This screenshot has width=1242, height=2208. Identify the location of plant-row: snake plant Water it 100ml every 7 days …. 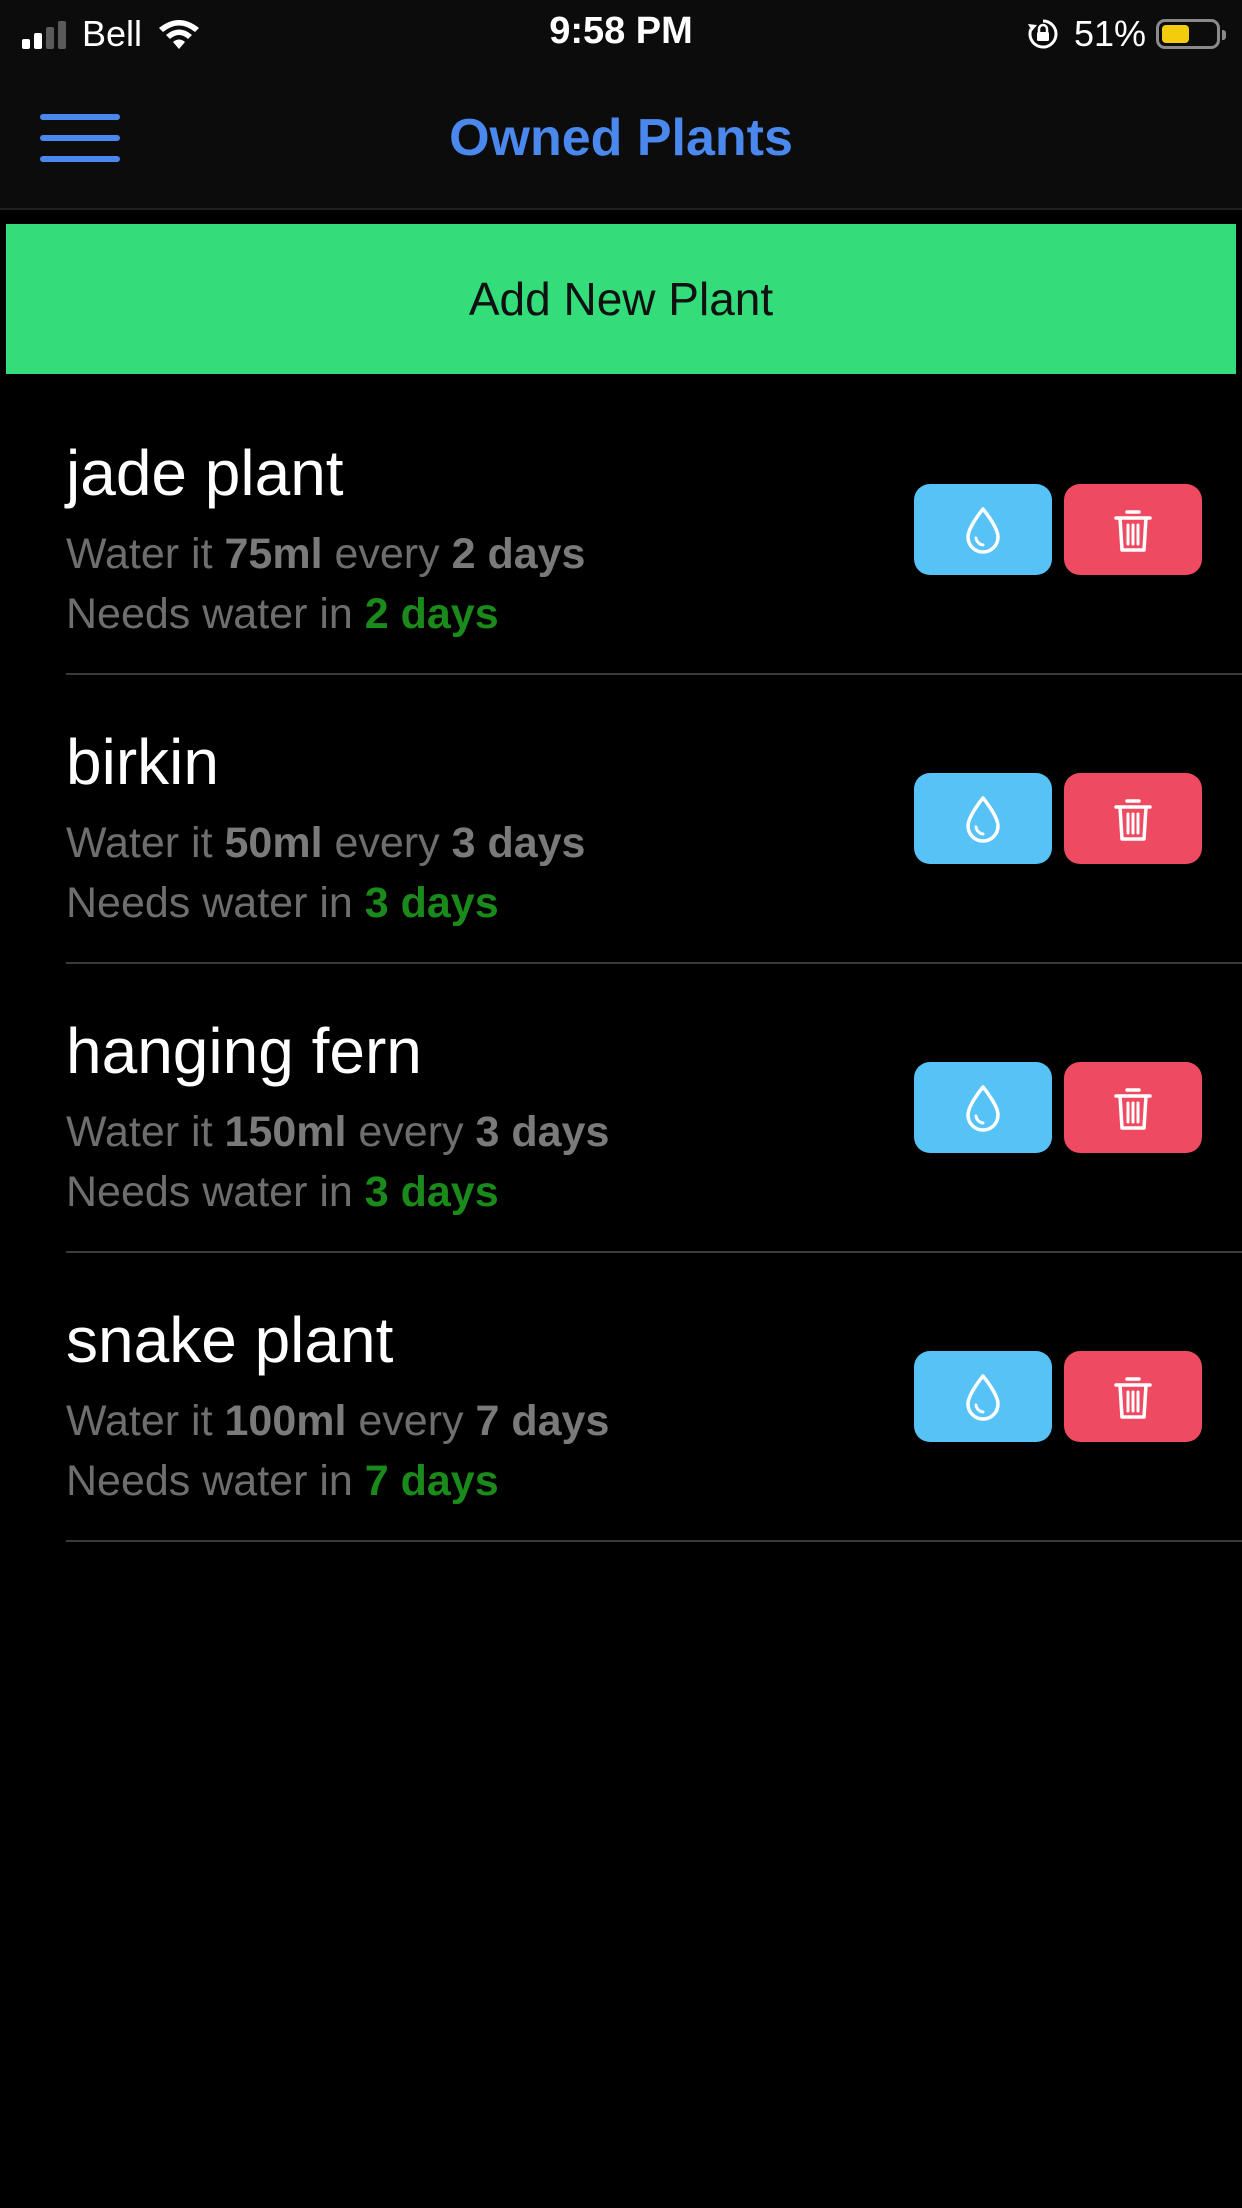
(654, 1397).